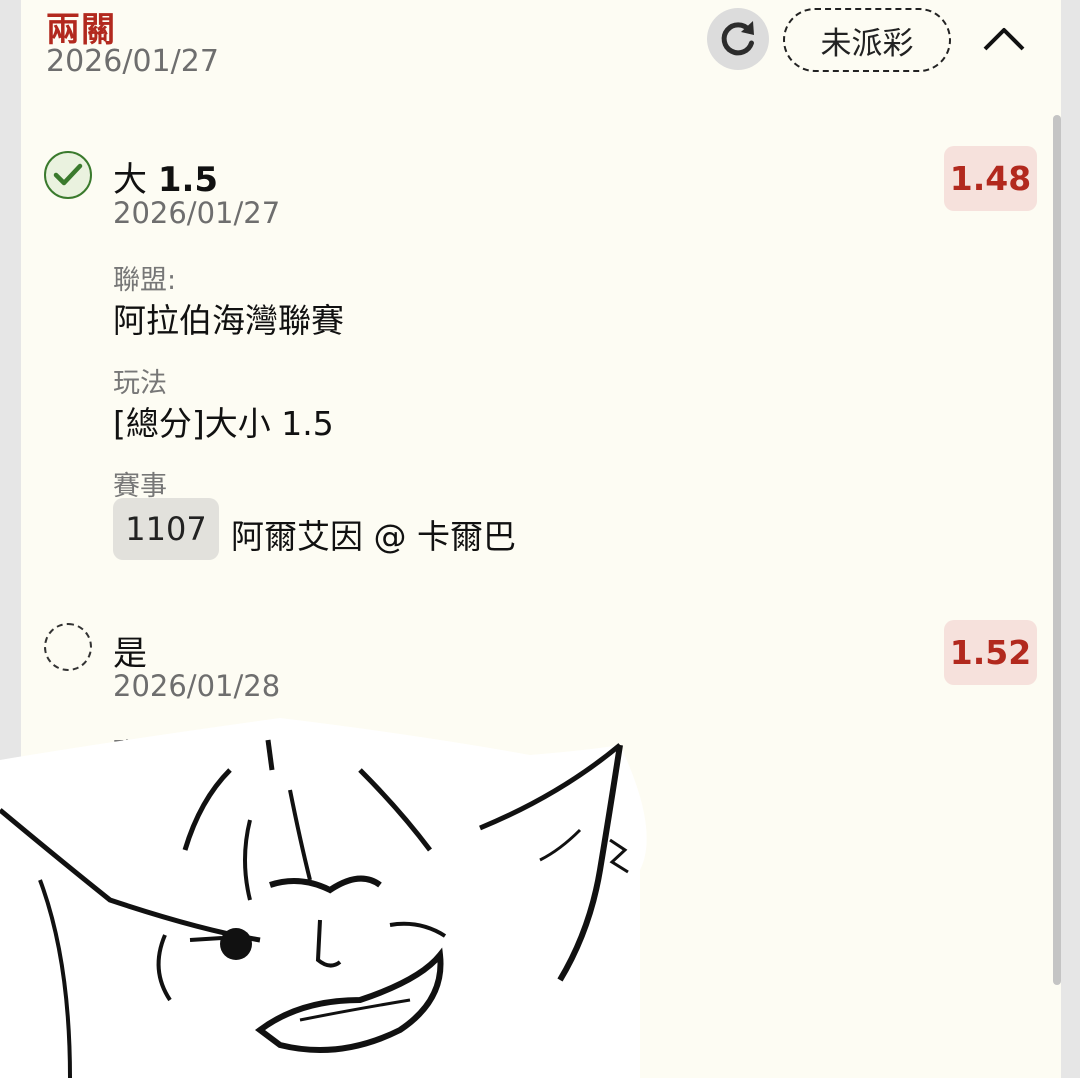  I want to click on leg-date: 2026/01/28, so click(197, 686).